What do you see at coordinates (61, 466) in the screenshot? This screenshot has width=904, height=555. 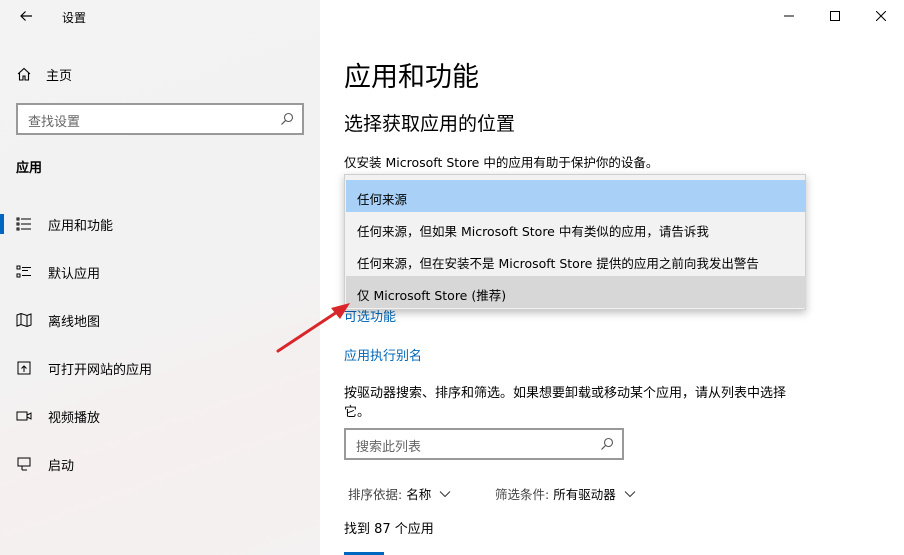 I see `sidebar-item-label: 启动` at bounding box center [61, 466].